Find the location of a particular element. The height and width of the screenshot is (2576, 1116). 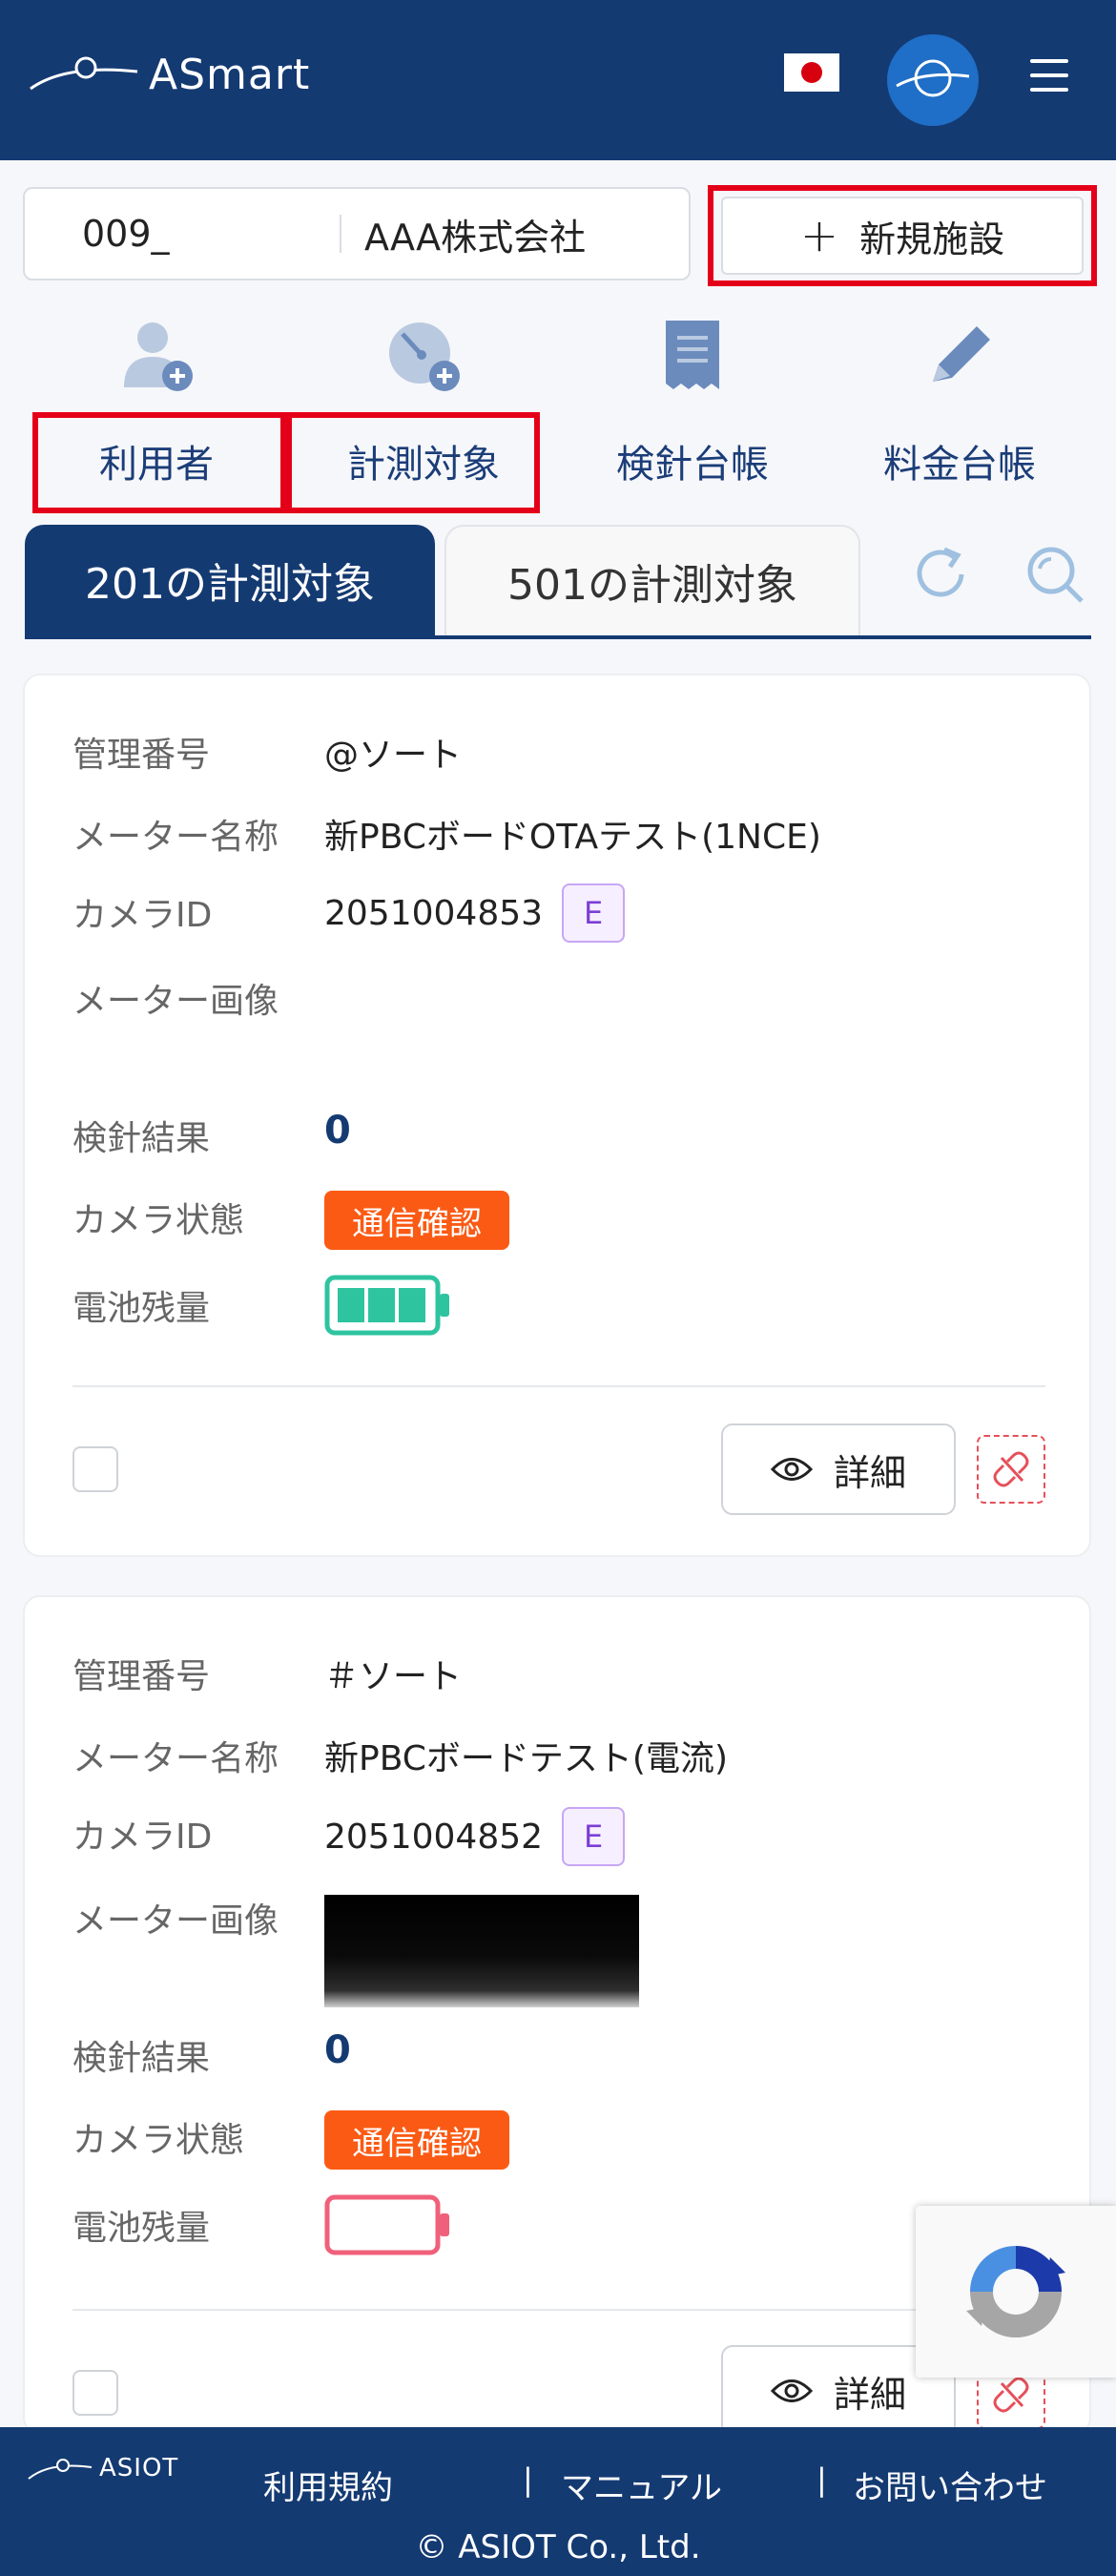

tab-underline is located at coordinates (558, 637).